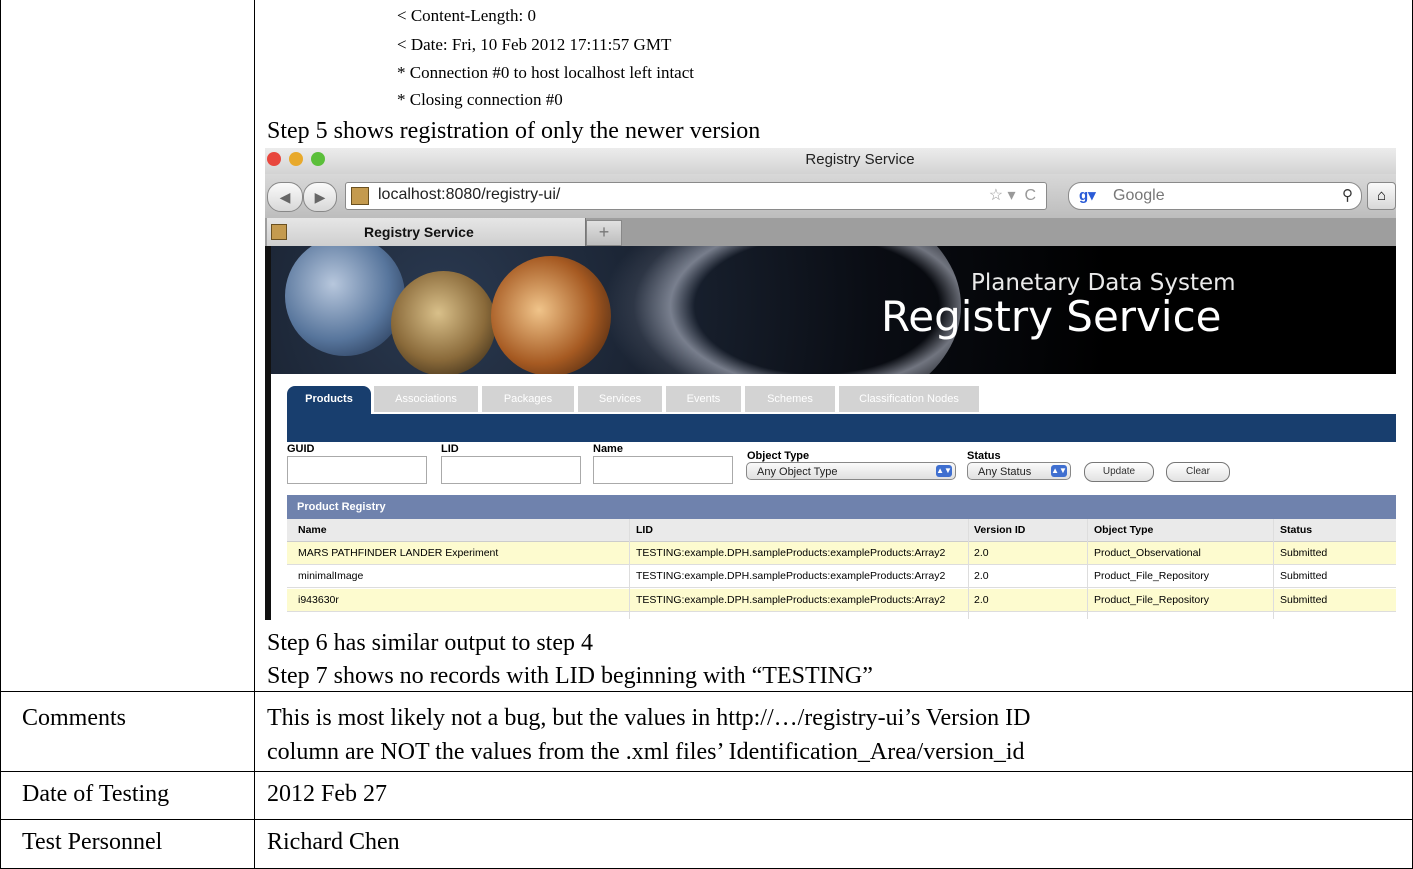 The image size is (1413, 869). What do you see at coordinates (333, 842) in the screenshot?
I see `personnel-value: Richard Chen` at bounding box center [333, 842].